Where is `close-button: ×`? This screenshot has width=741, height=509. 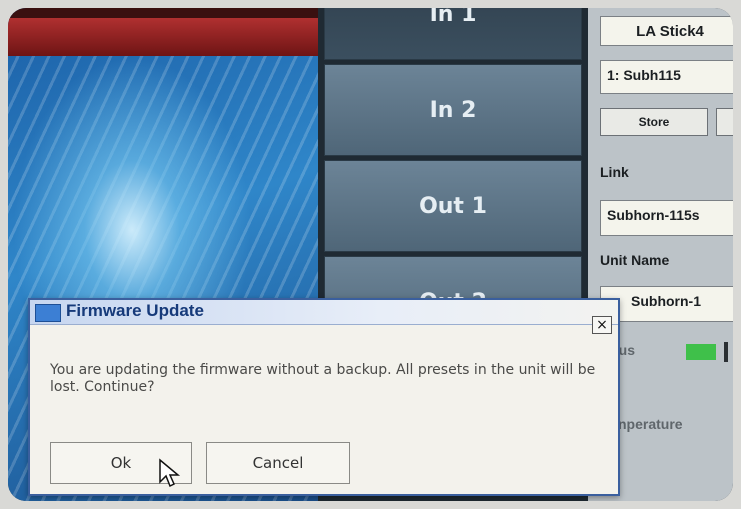
close-button: × is located at coordinates (602, 325).